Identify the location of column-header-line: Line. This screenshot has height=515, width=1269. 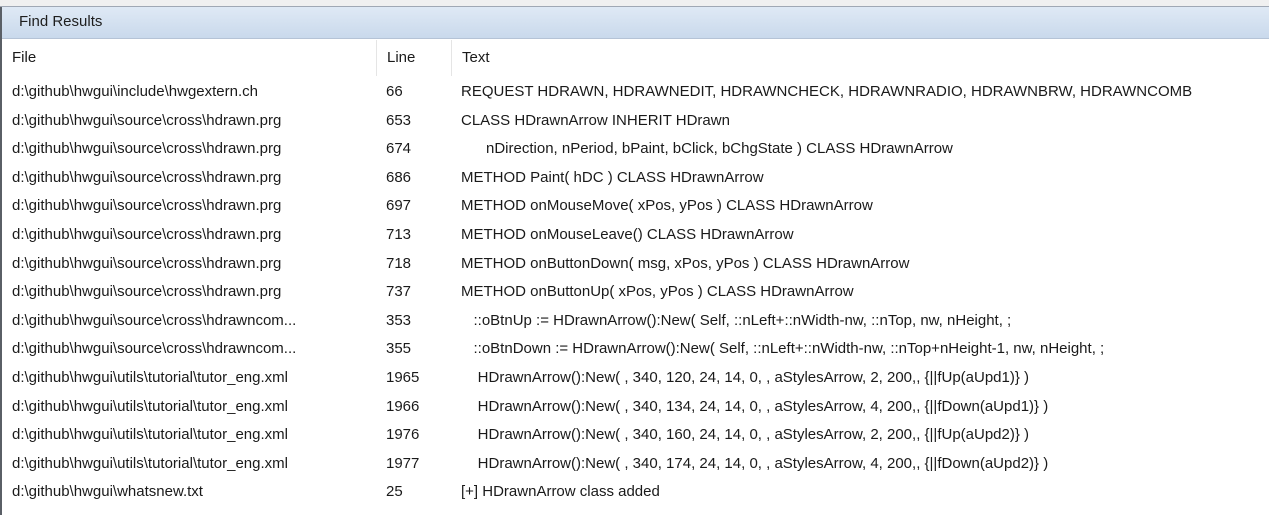
(413, 58).